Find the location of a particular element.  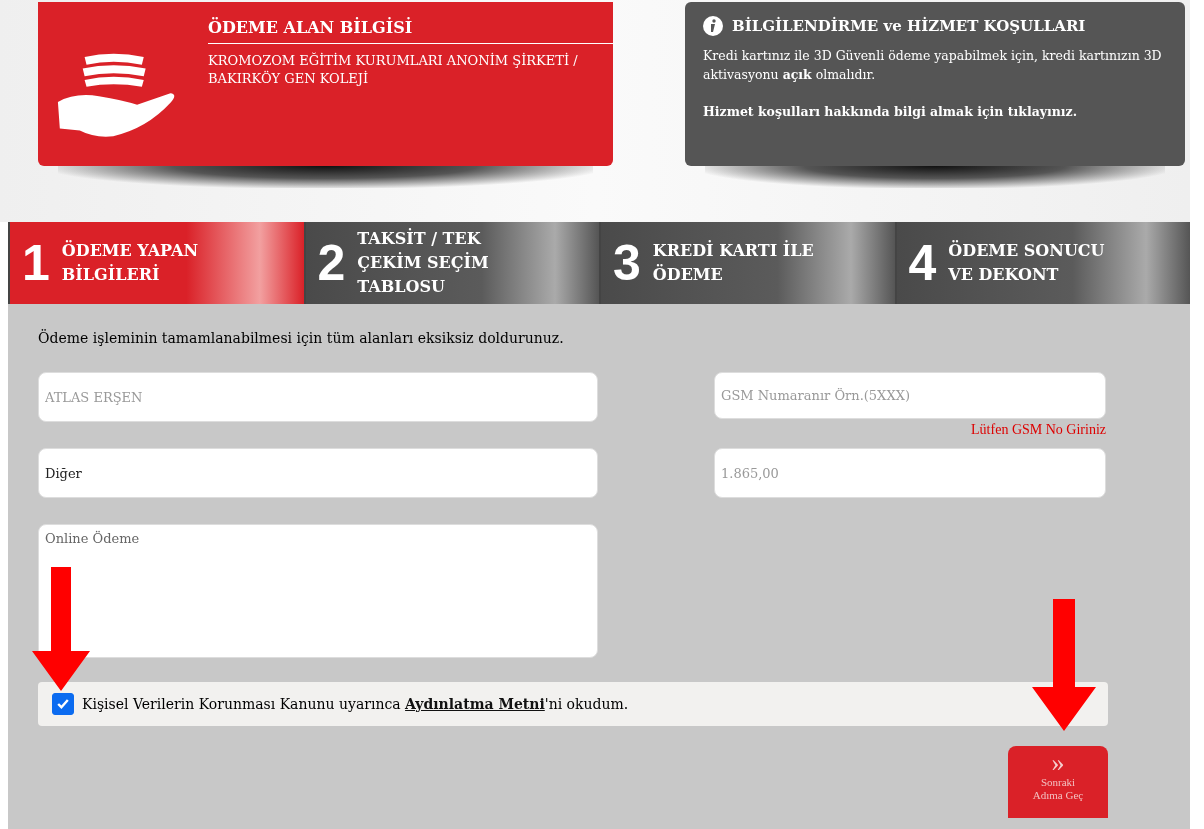

payee-title: ÖDEME ALAN BİLGİSİ is located at coordinates (410, 31).